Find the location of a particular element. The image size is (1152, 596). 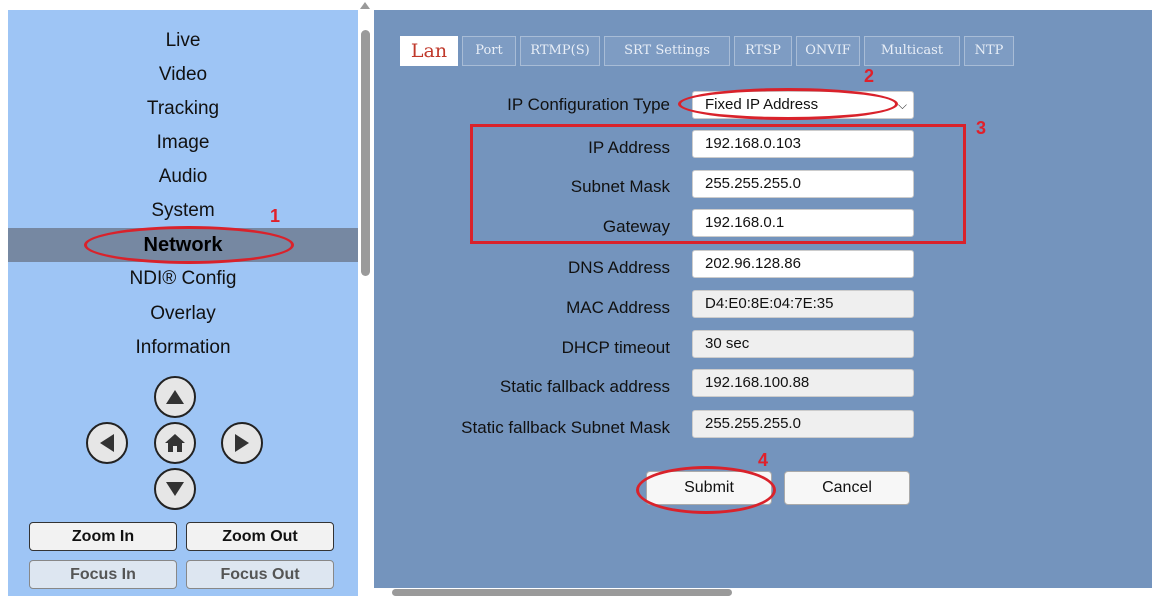

pan-left-button is located at coordinates (107, 443).